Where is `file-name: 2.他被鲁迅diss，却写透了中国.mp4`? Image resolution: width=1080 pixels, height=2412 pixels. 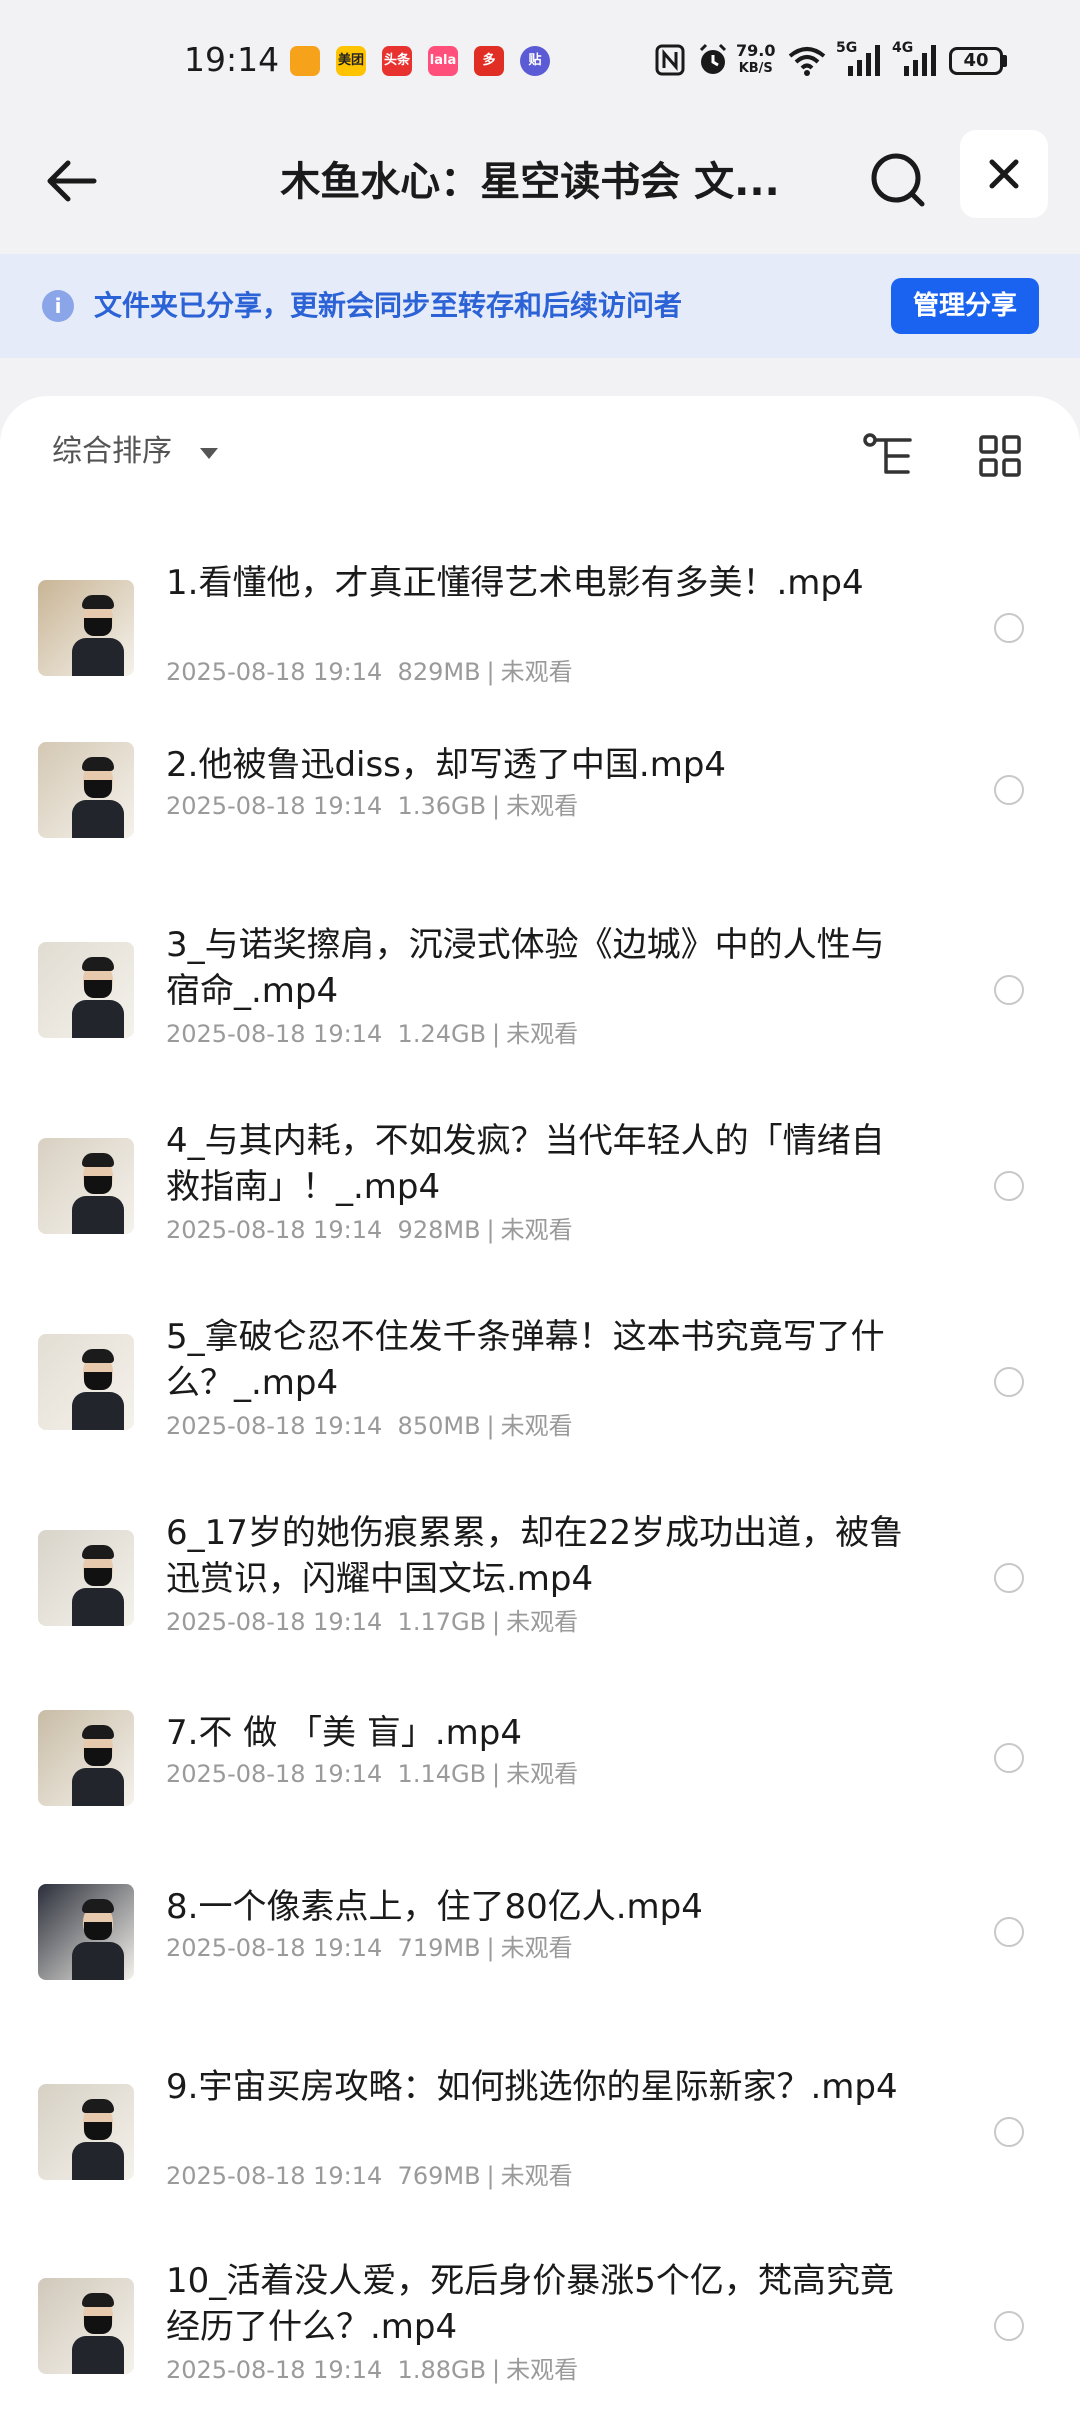
file-name: 2.他被鲁迅diss，却写透了中国.mp4 is located at coordinates (446, 765).